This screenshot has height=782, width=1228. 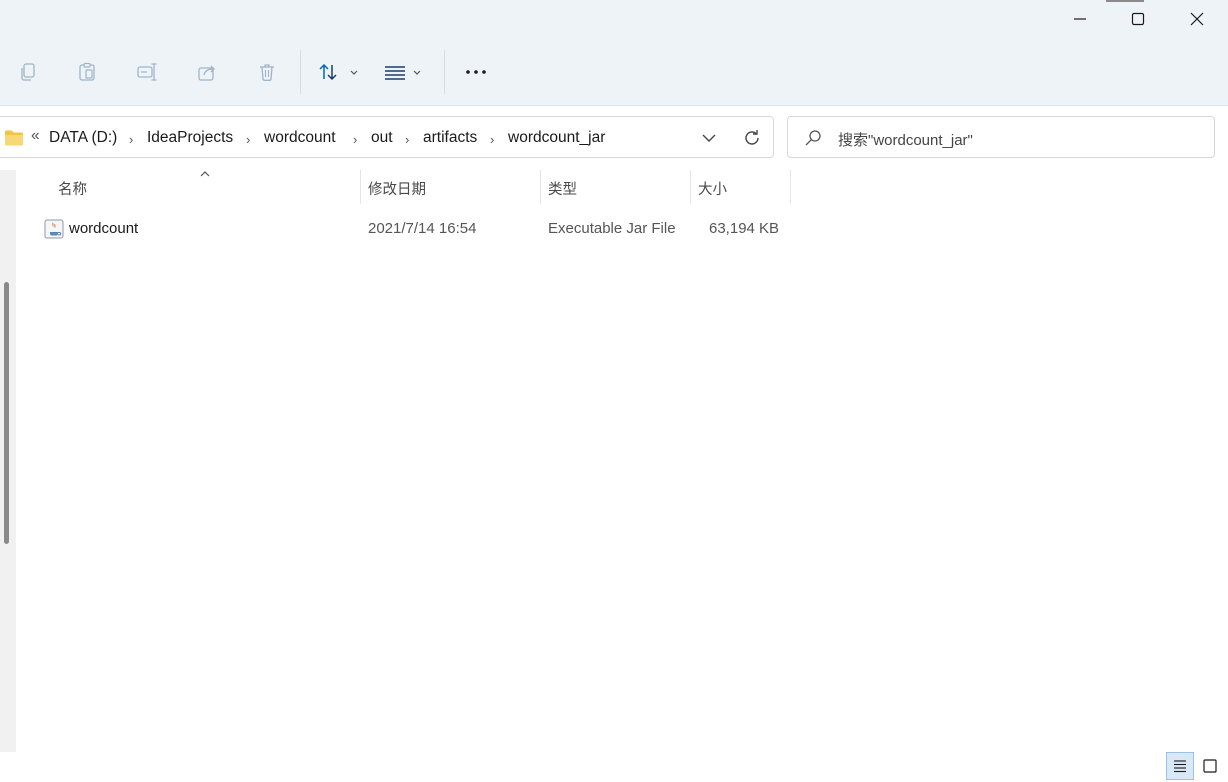 I want to click on breadcrumb-item: out, so click(x=382, y=138).